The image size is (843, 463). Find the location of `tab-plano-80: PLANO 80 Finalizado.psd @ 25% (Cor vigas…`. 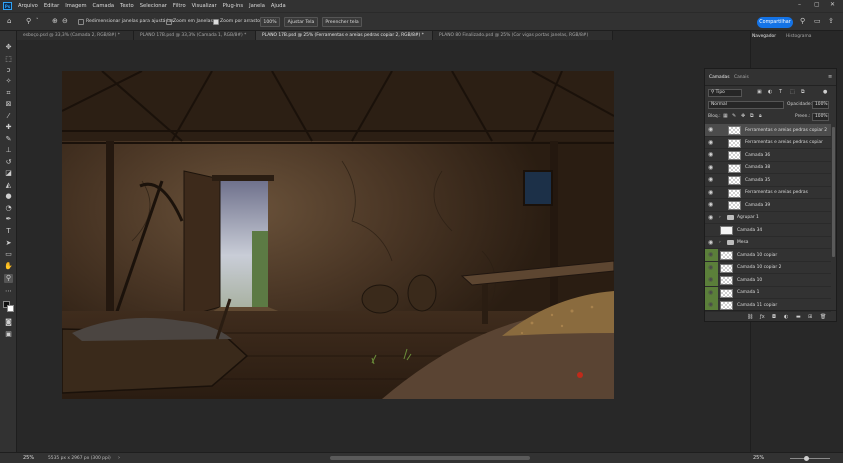

tab-plano-80: PLANO 80 Finalizado.psd @ 25% (Cor vigas… is located at coordinates (523, 35).